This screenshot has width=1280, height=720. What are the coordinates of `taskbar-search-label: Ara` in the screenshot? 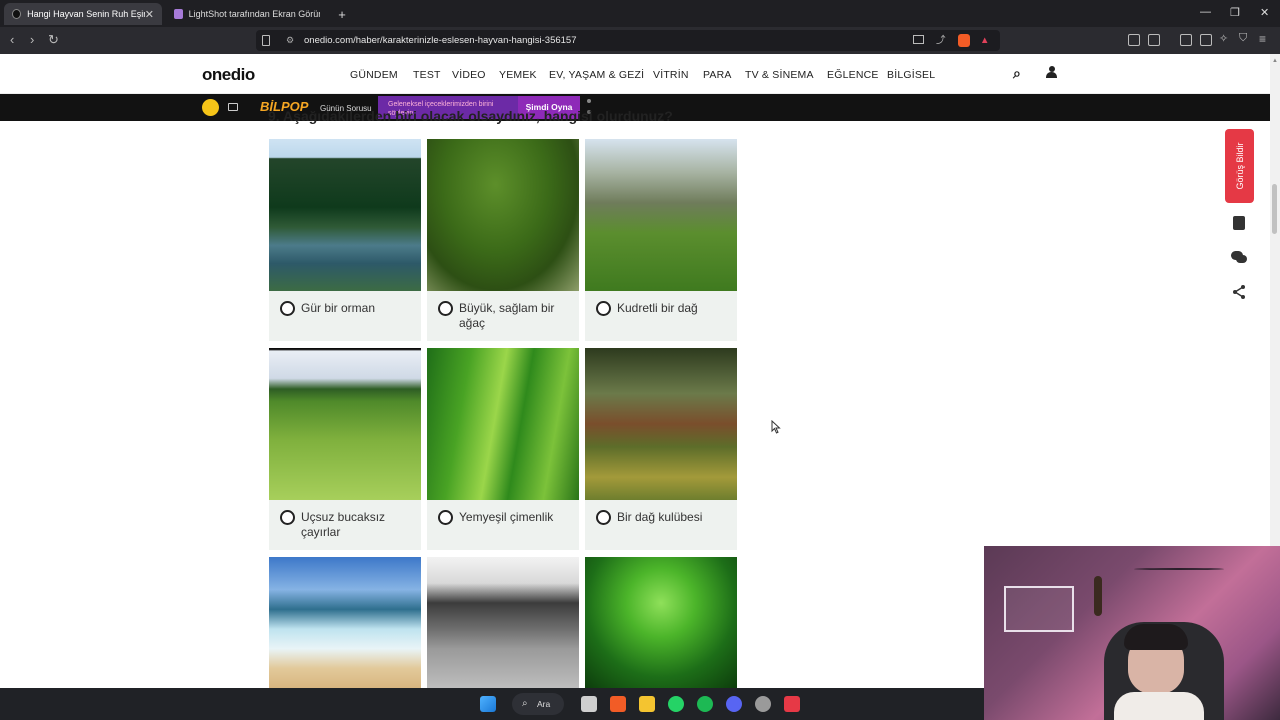 It's located at (544, 704).